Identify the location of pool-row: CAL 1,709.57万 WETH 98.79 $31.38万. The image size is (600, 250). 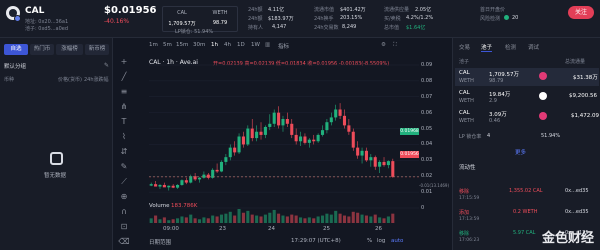
(527, 77).